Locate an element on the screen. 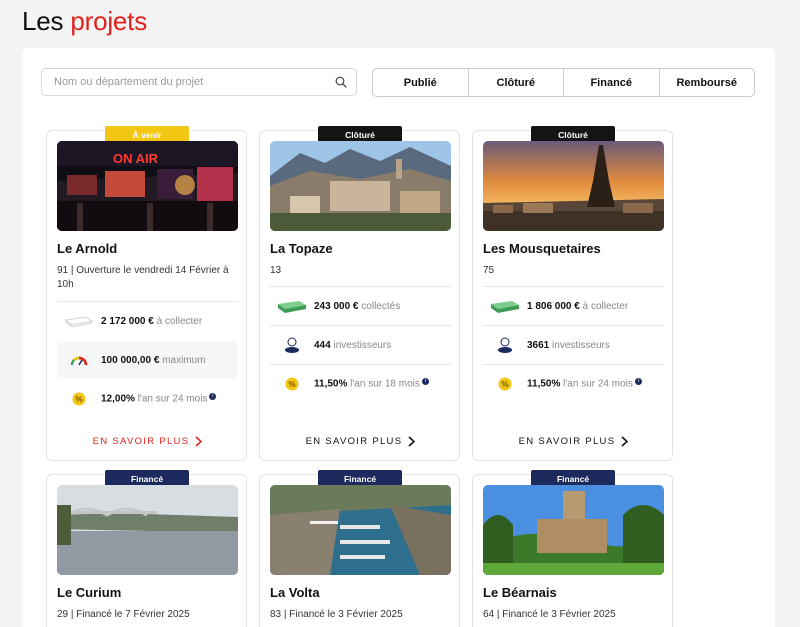  rate-row: % 11,50% l'an sur 18 mois i is located at coordinates (360, 384).